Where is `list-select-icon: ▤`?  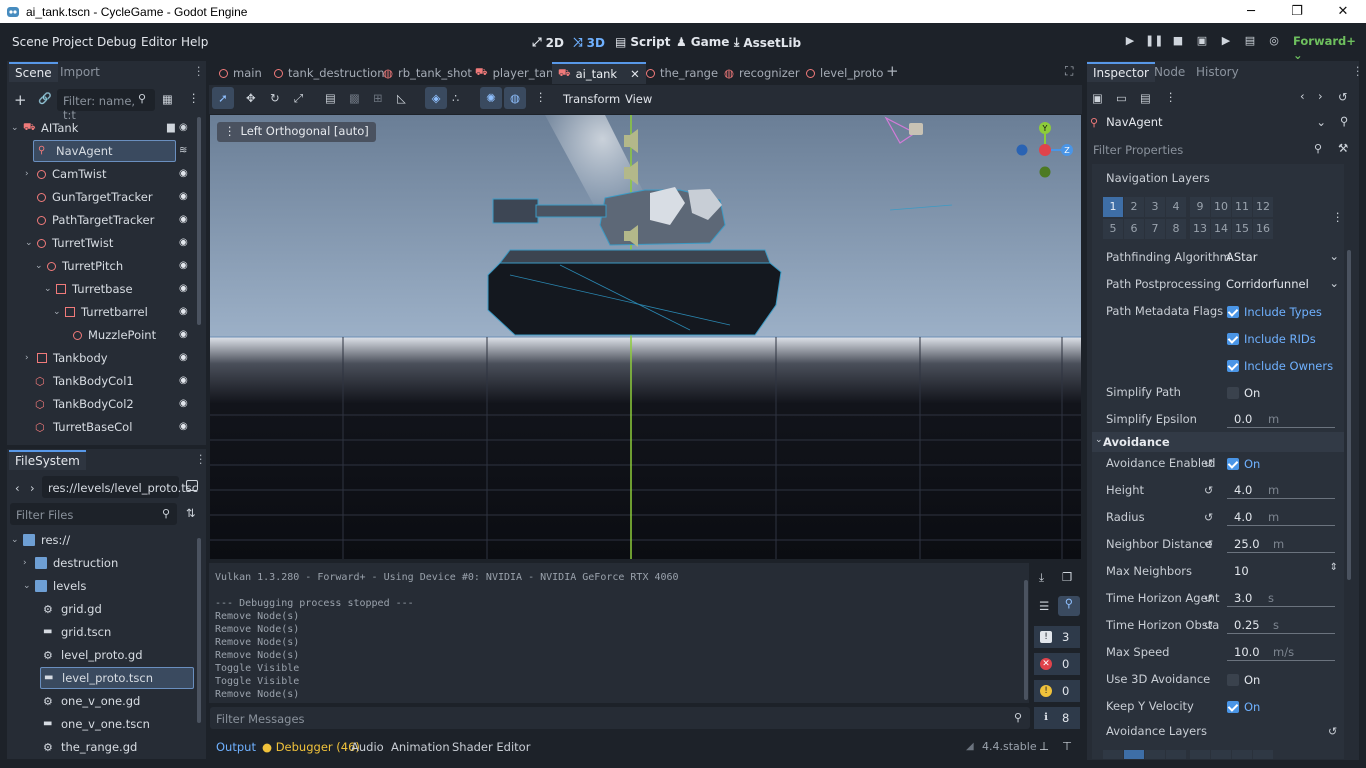 list-select-icon: ▤ is located at coordinates (330, 98).